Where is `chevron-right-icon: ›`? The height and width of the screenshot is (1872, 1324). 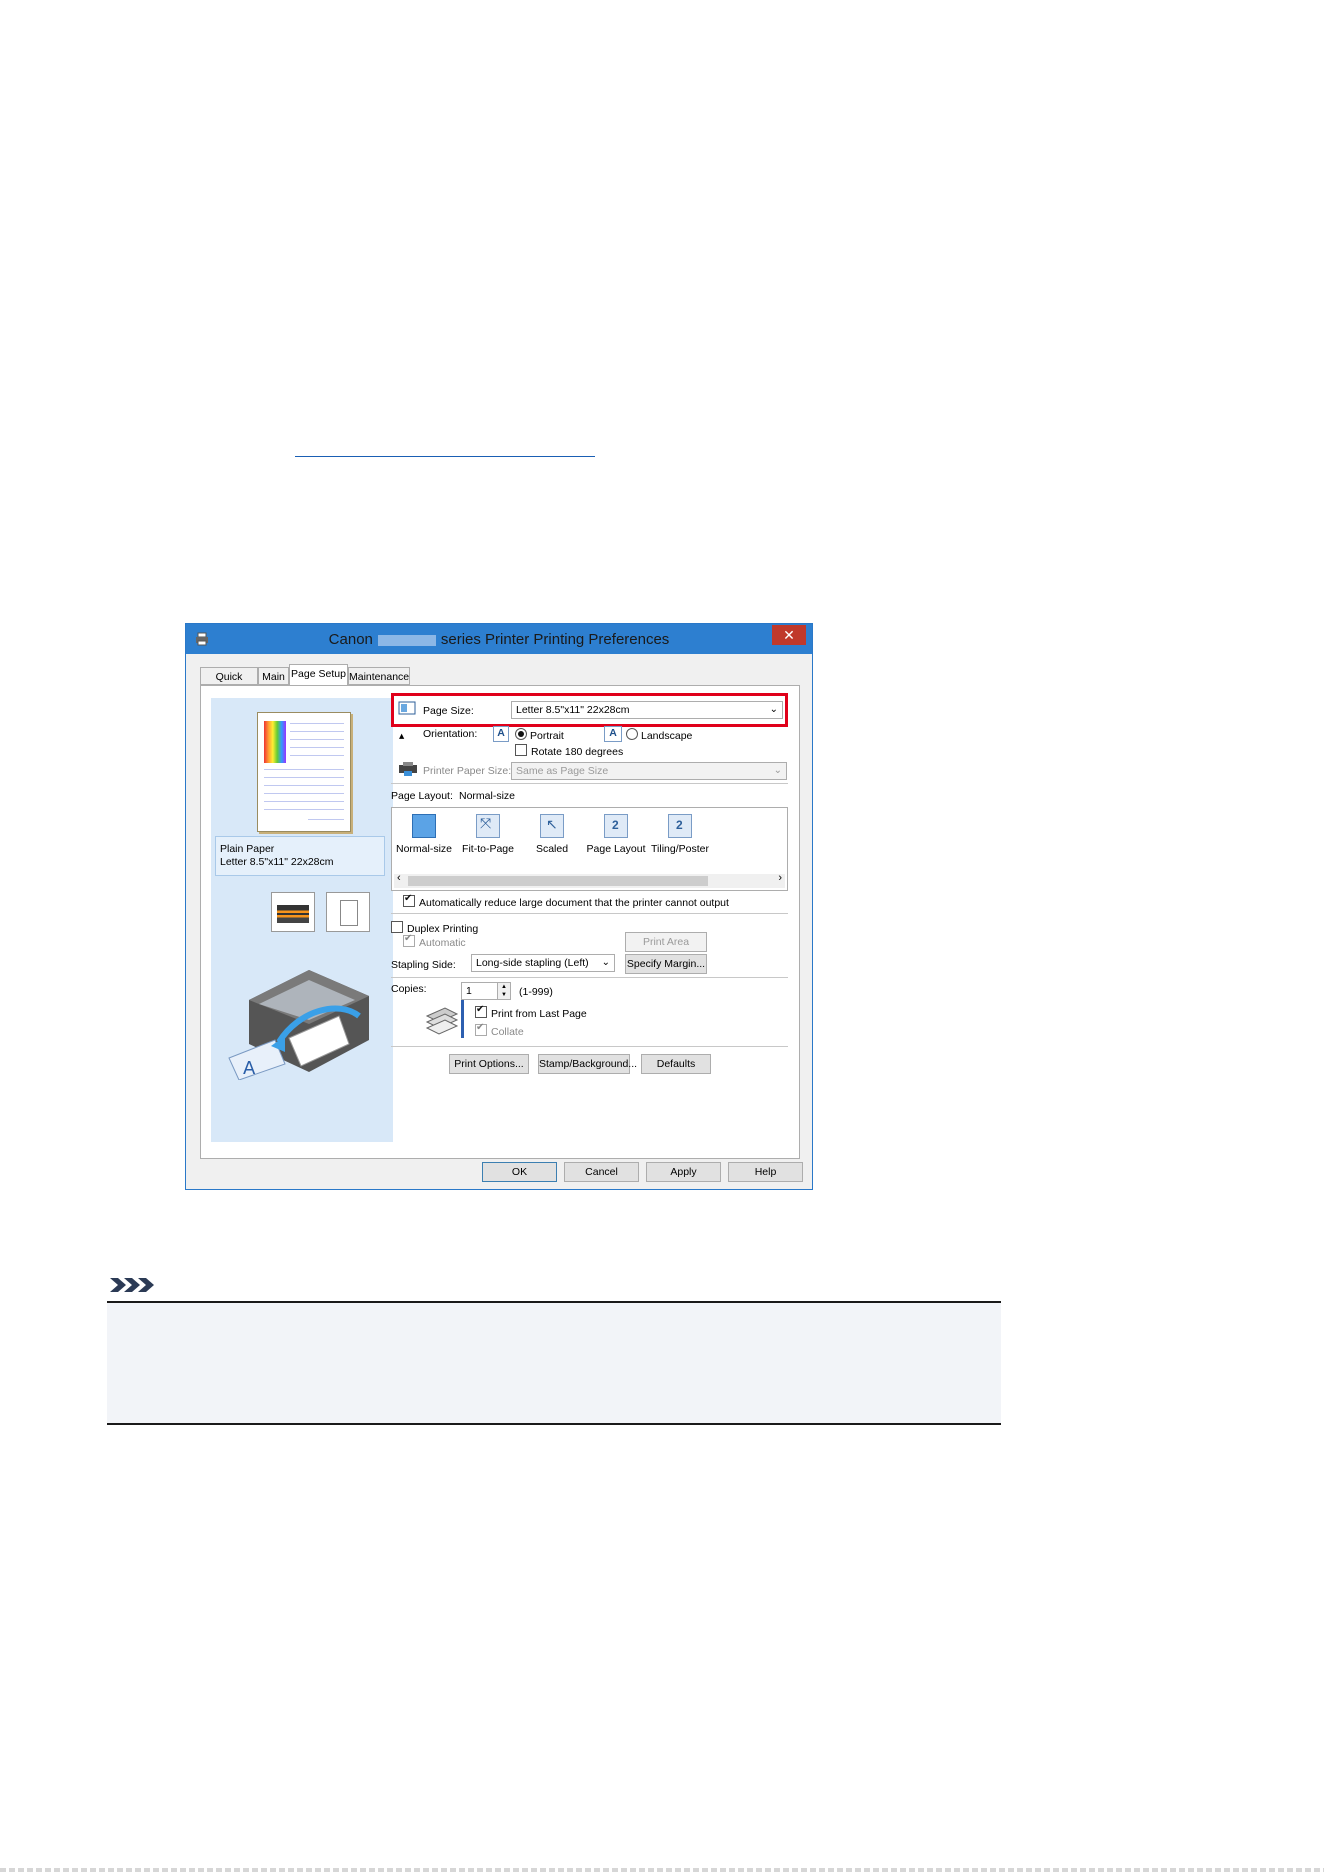 chevron-right-icon: › is located at coordinates (780, 878).